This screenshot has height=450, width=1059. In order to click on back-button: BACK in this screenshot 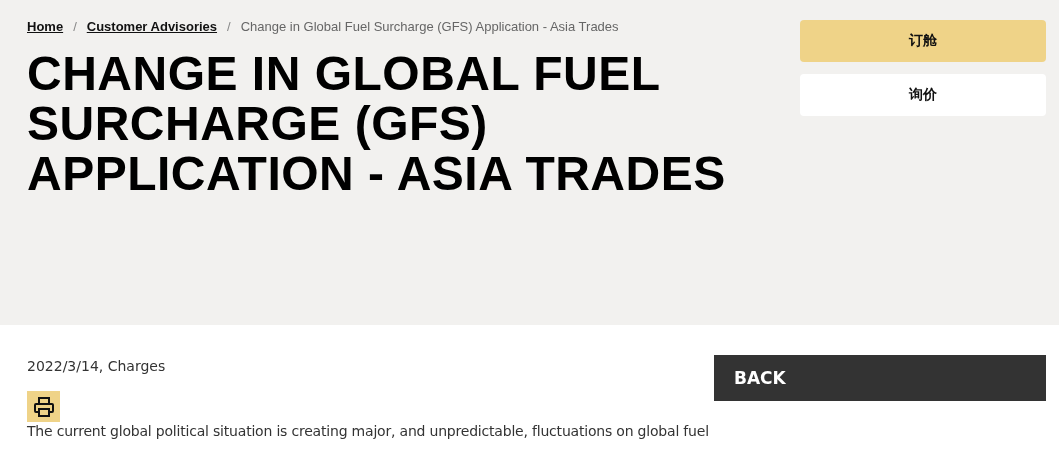, I will do `click(880, 378)`.